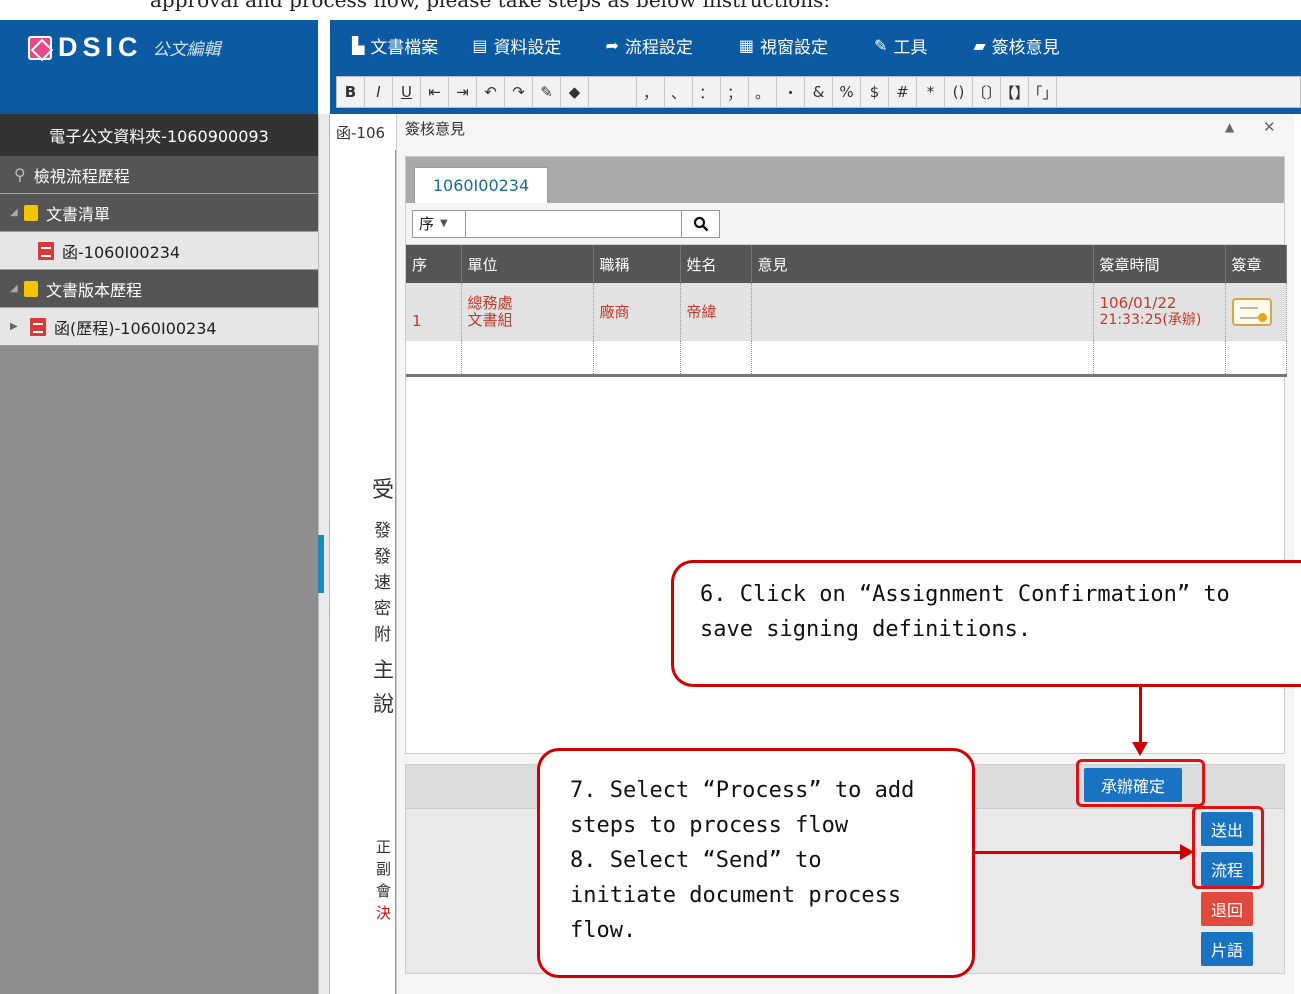 The height and width of the screenshot is (994, 1301). What do you see at coordinates (574, 223) in the screenshot?
I see `search-input` at bounding box center [574, 223].